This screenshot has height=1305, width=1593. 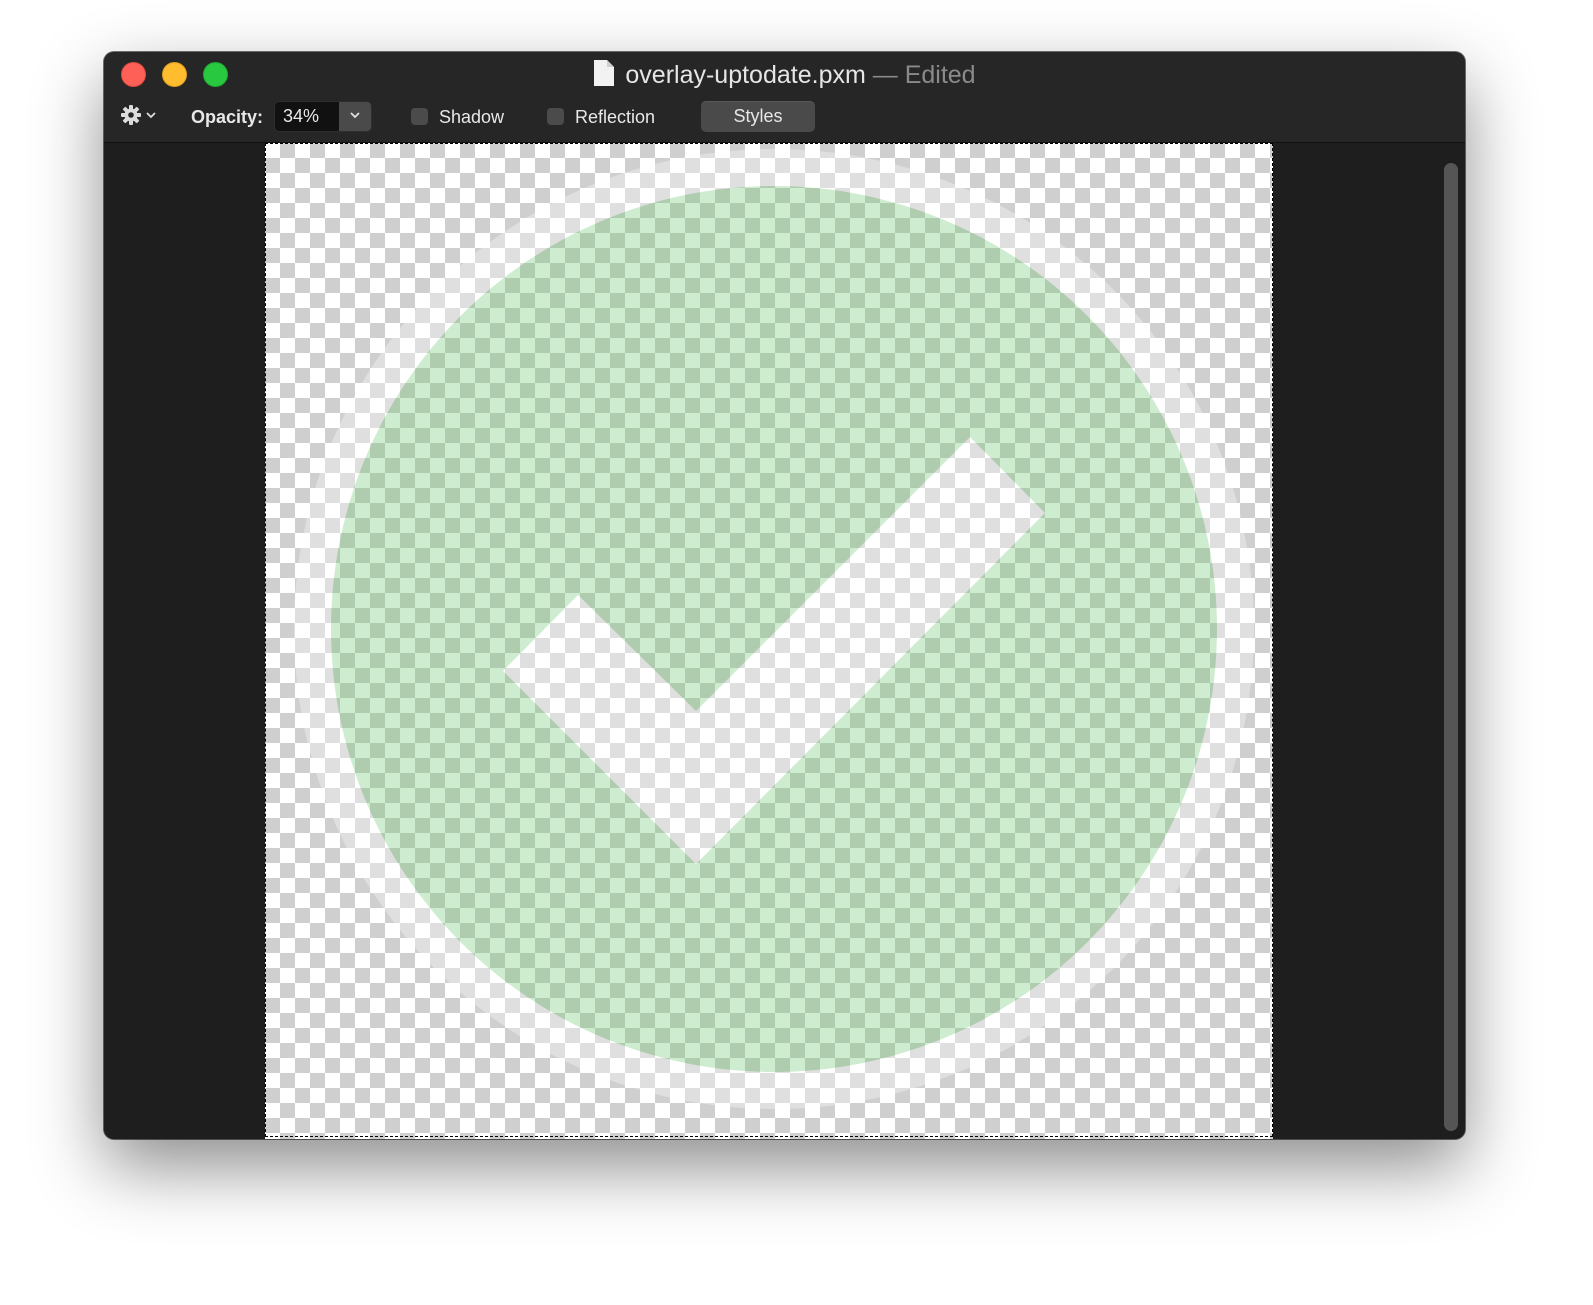 I want to click on shadow-checkbox, so click(x=419, y=116).